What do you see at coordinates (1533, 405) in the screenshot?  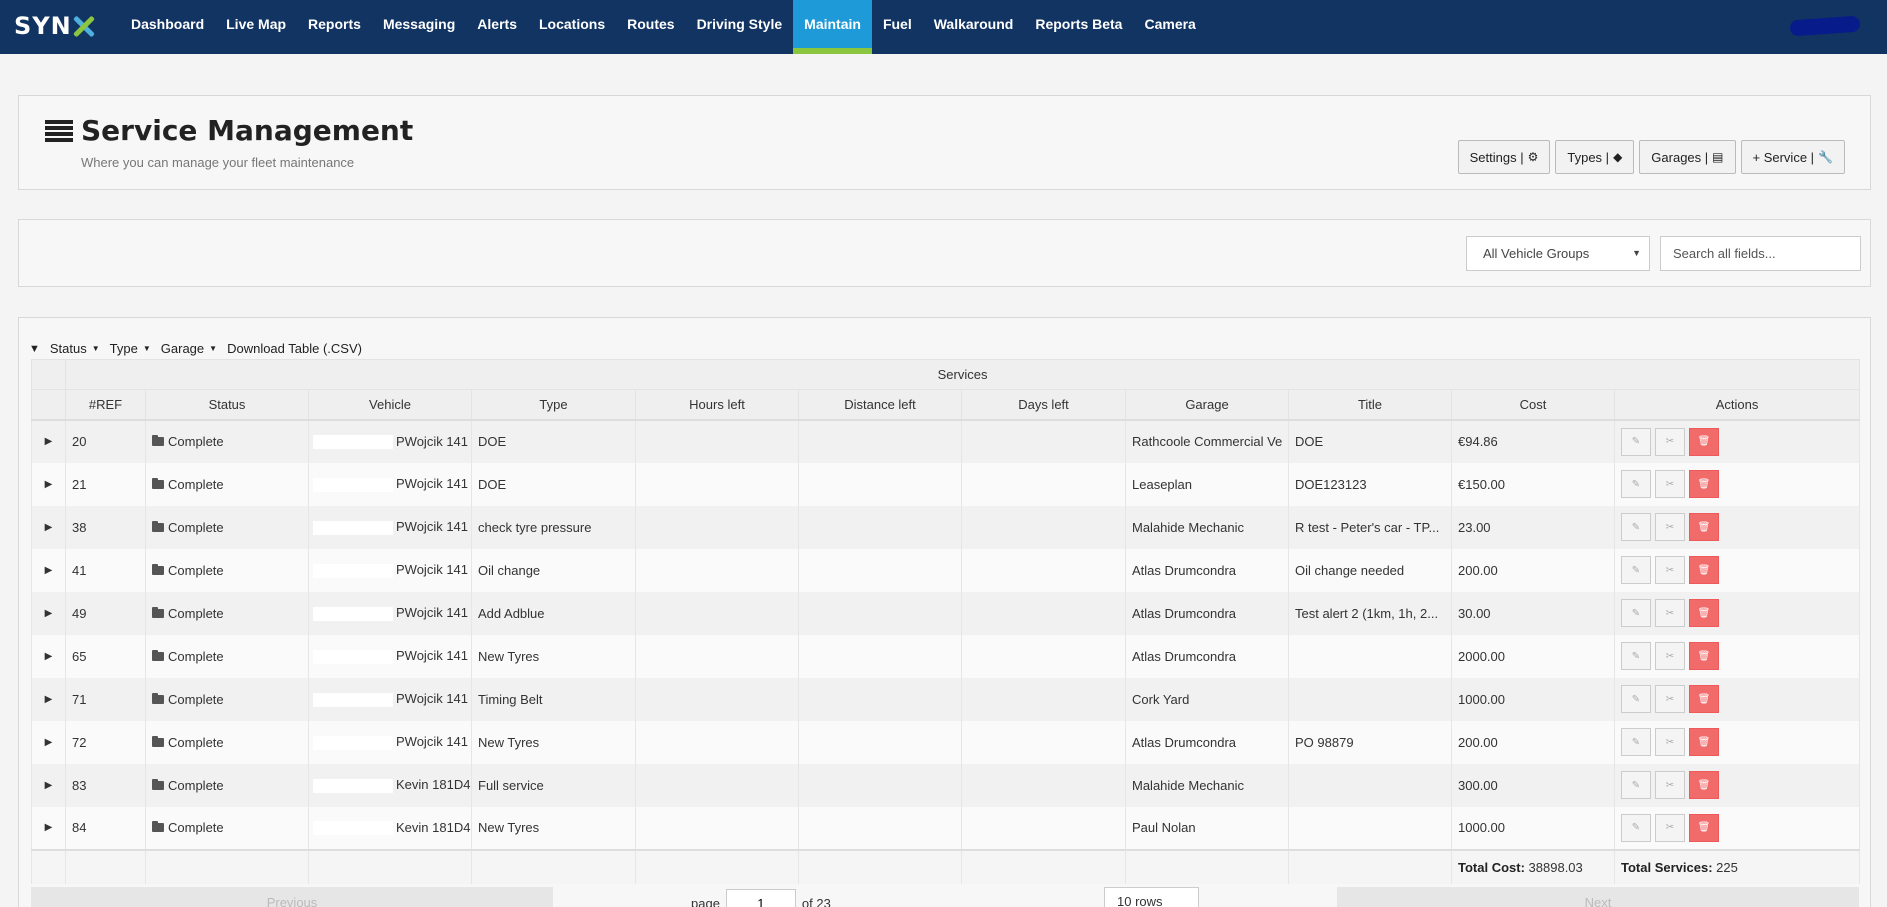 I see `column-header-cost: Cost` at bounding box center [1533, 405].